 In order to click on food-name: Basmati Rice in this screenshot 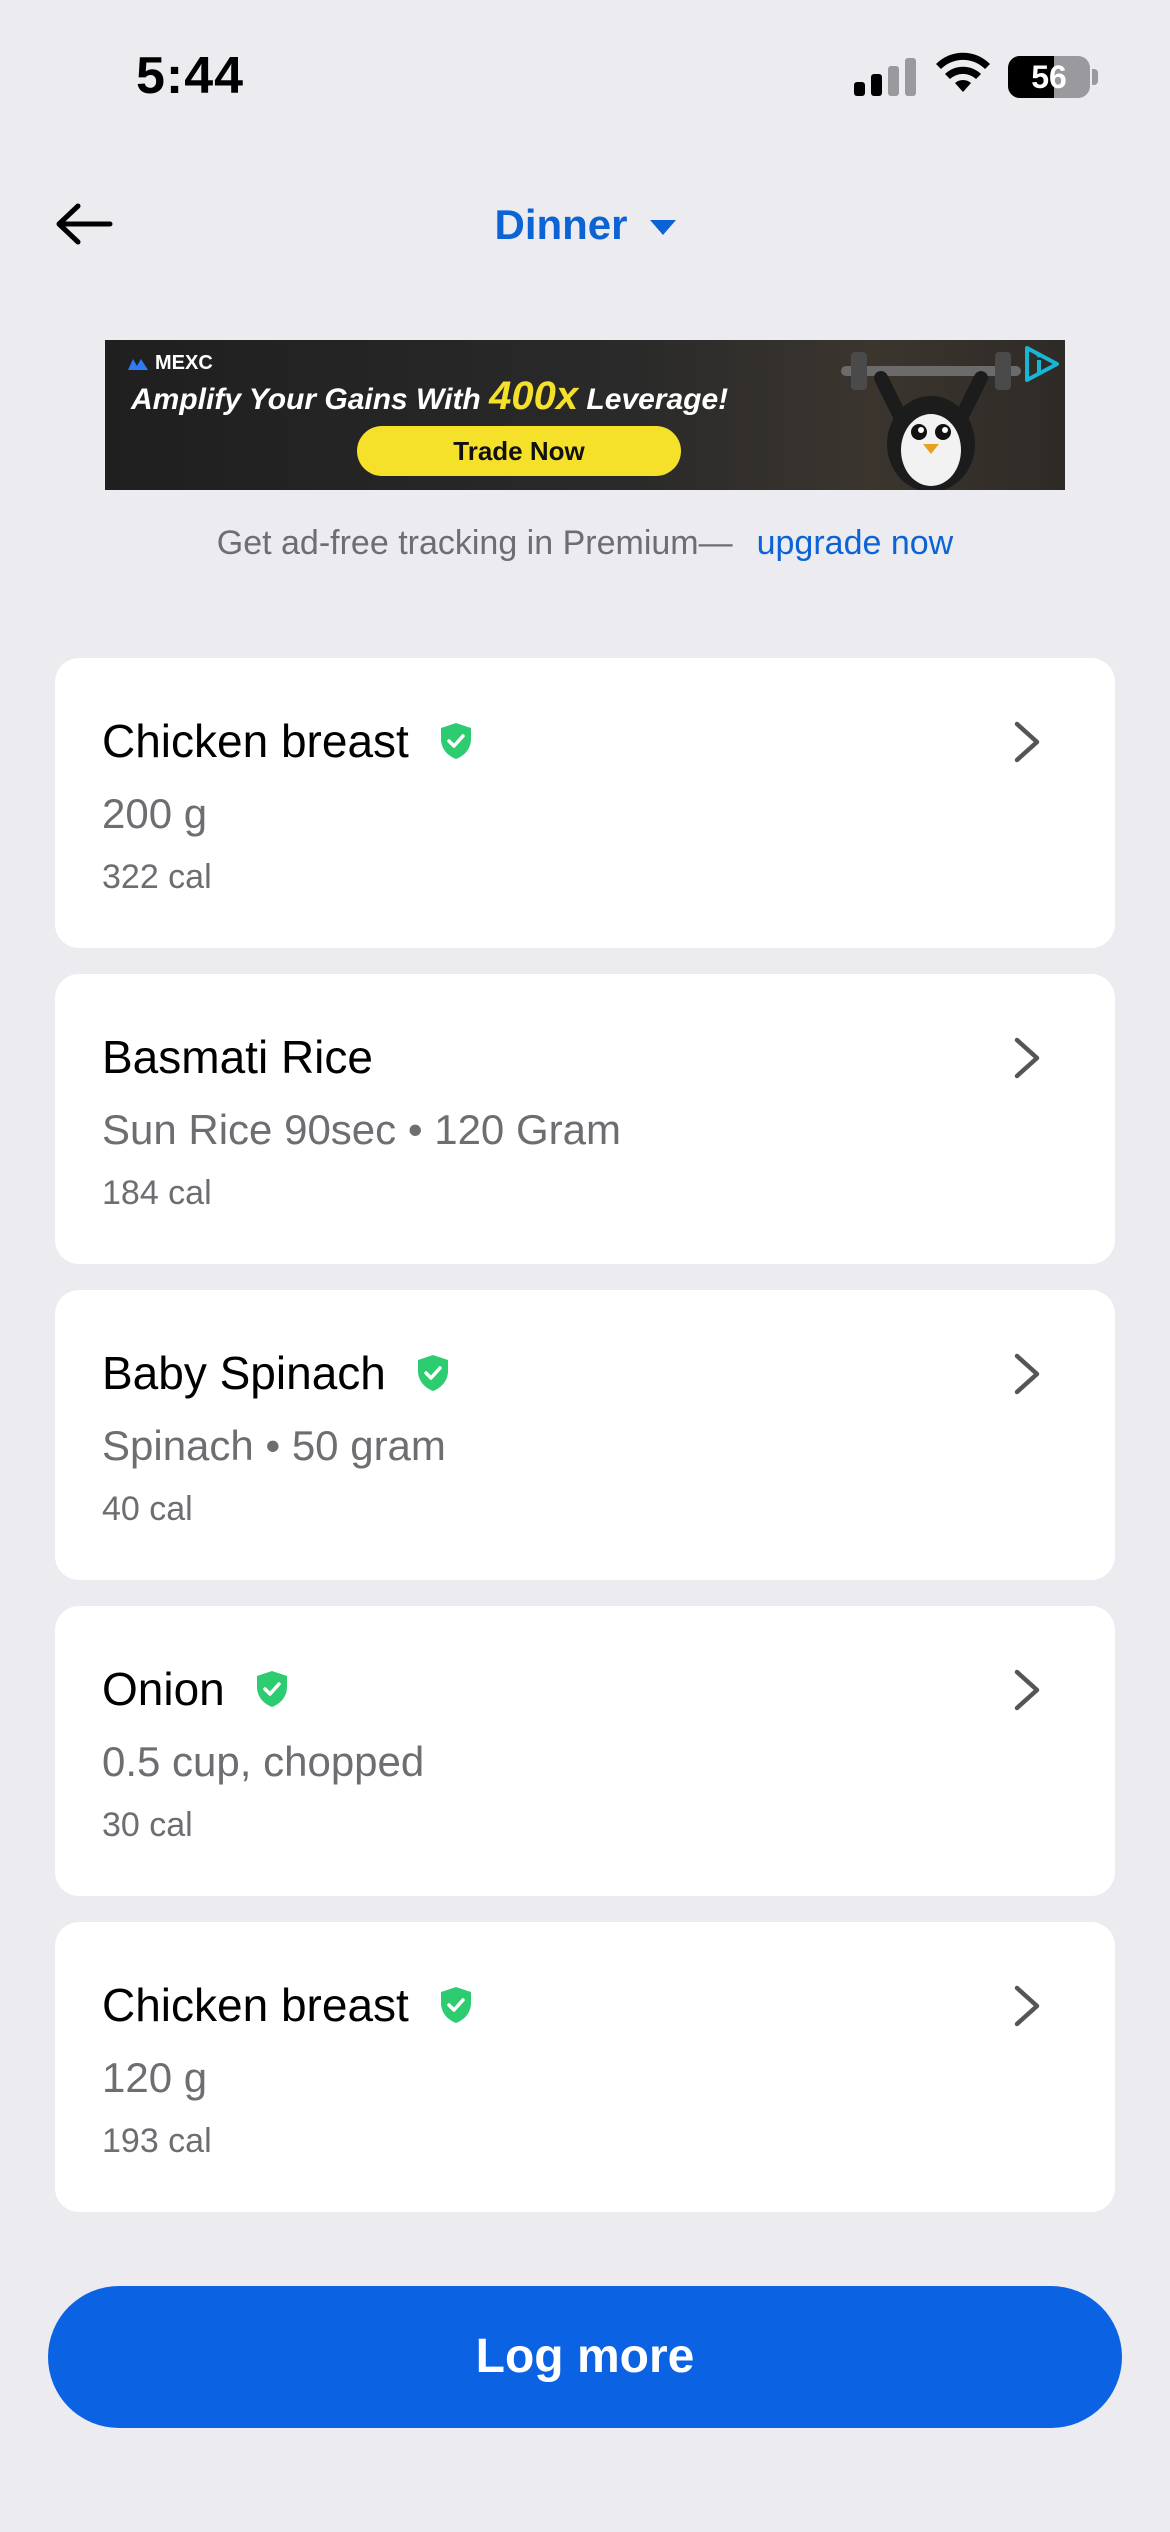, I will do `click(237, 1057)`.